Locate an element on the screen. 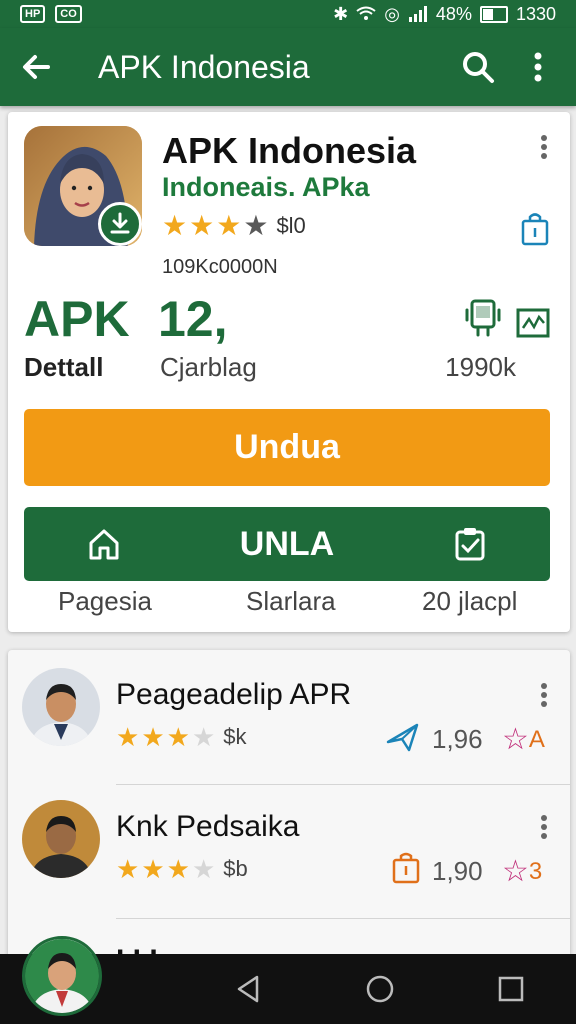 The height and width of the screenshot is (1024, 576). search-button is located at coordinates (478, 67).